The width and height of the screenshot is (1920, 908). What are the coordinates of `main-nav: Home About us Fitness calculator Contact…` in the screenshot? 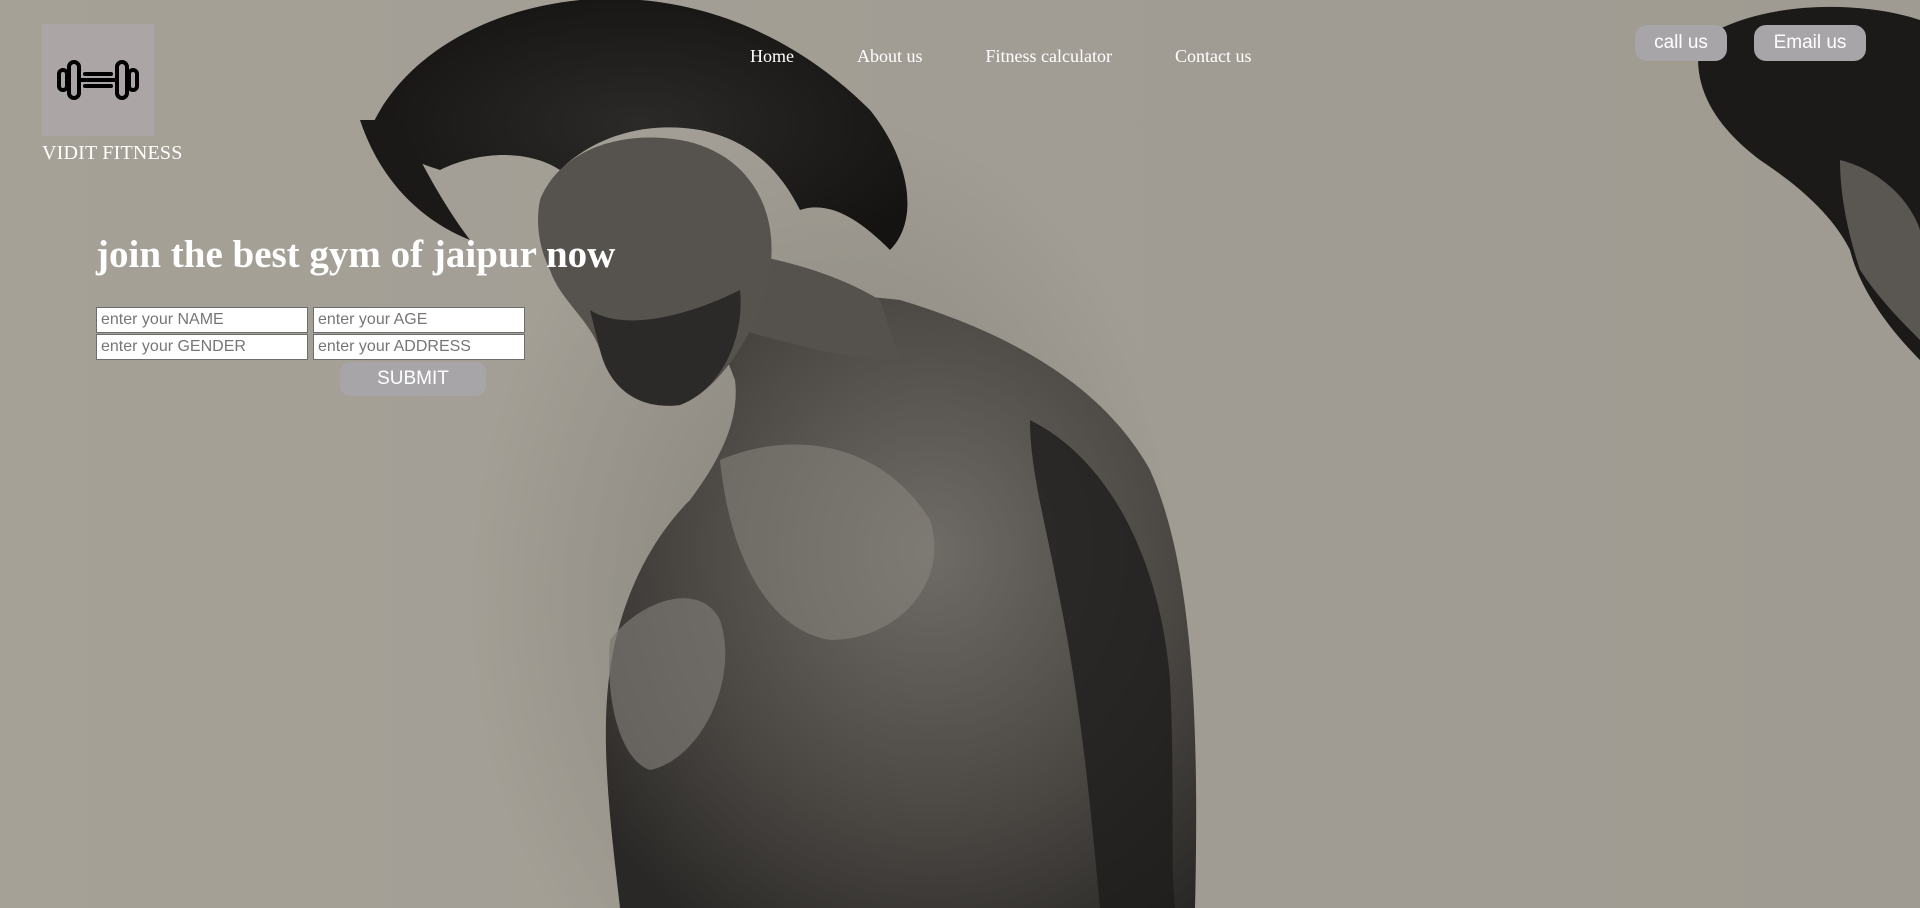 It's located at (1032, 56).